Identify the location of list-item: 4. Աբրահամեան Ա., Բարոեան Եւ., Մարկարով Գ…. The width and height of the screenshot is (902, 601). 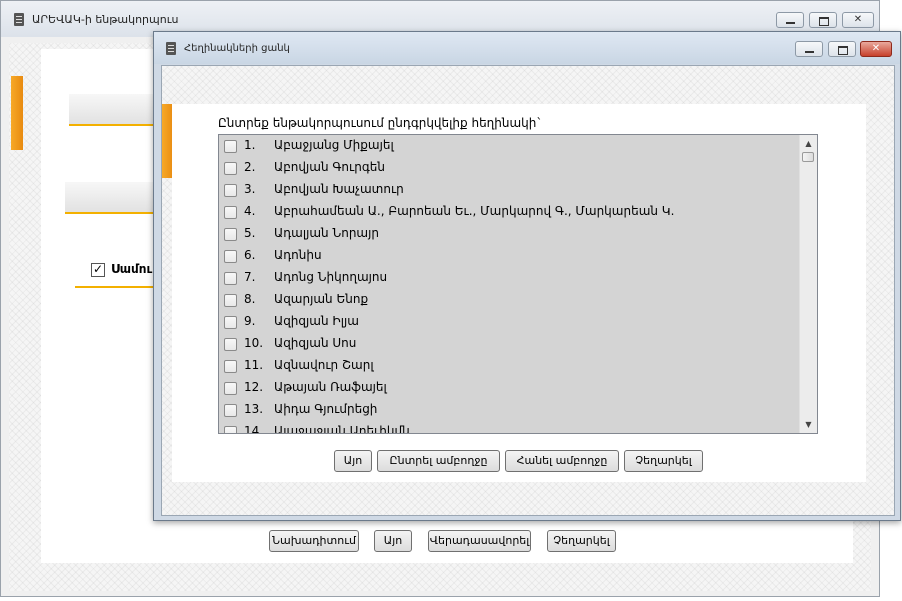
(510, 212).